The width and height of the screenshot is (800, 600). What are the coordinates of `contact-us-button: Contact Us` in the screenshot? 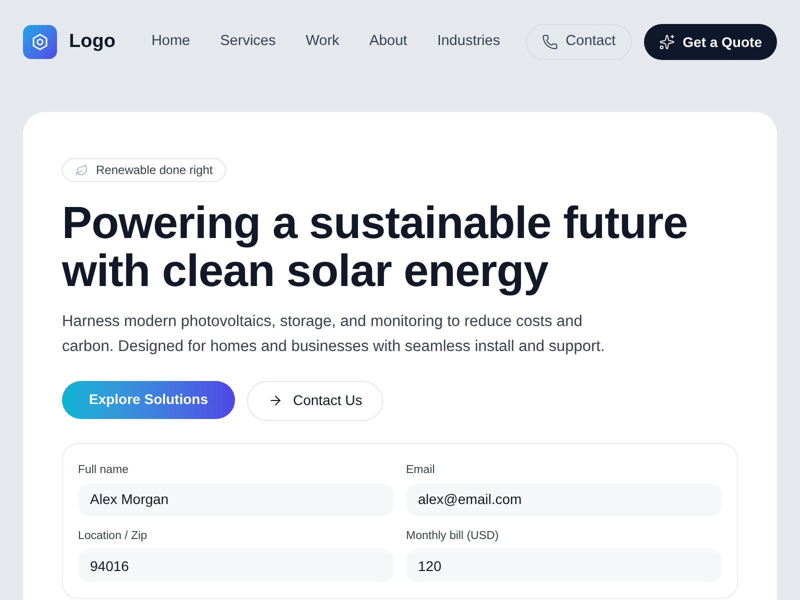 It's located at (315, 400).